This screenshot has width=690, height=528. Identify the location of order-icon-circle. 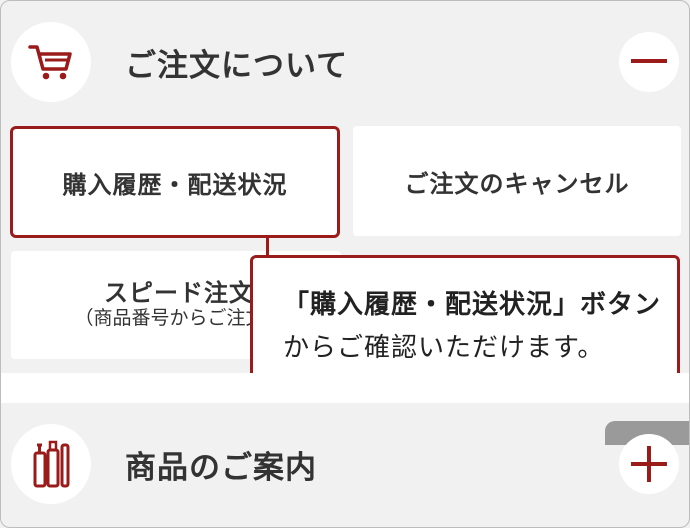
(51, 62).